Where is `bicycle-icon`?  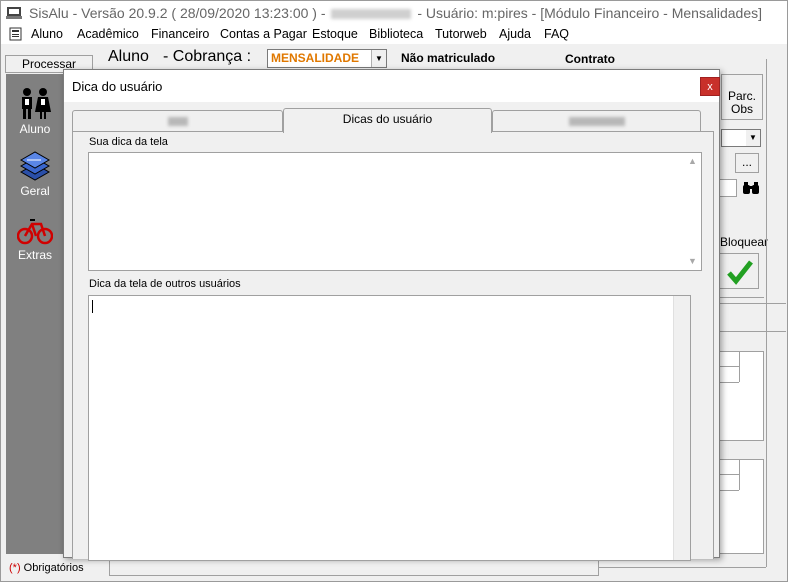
bicycle-icon is located at coordinates (35, 232).